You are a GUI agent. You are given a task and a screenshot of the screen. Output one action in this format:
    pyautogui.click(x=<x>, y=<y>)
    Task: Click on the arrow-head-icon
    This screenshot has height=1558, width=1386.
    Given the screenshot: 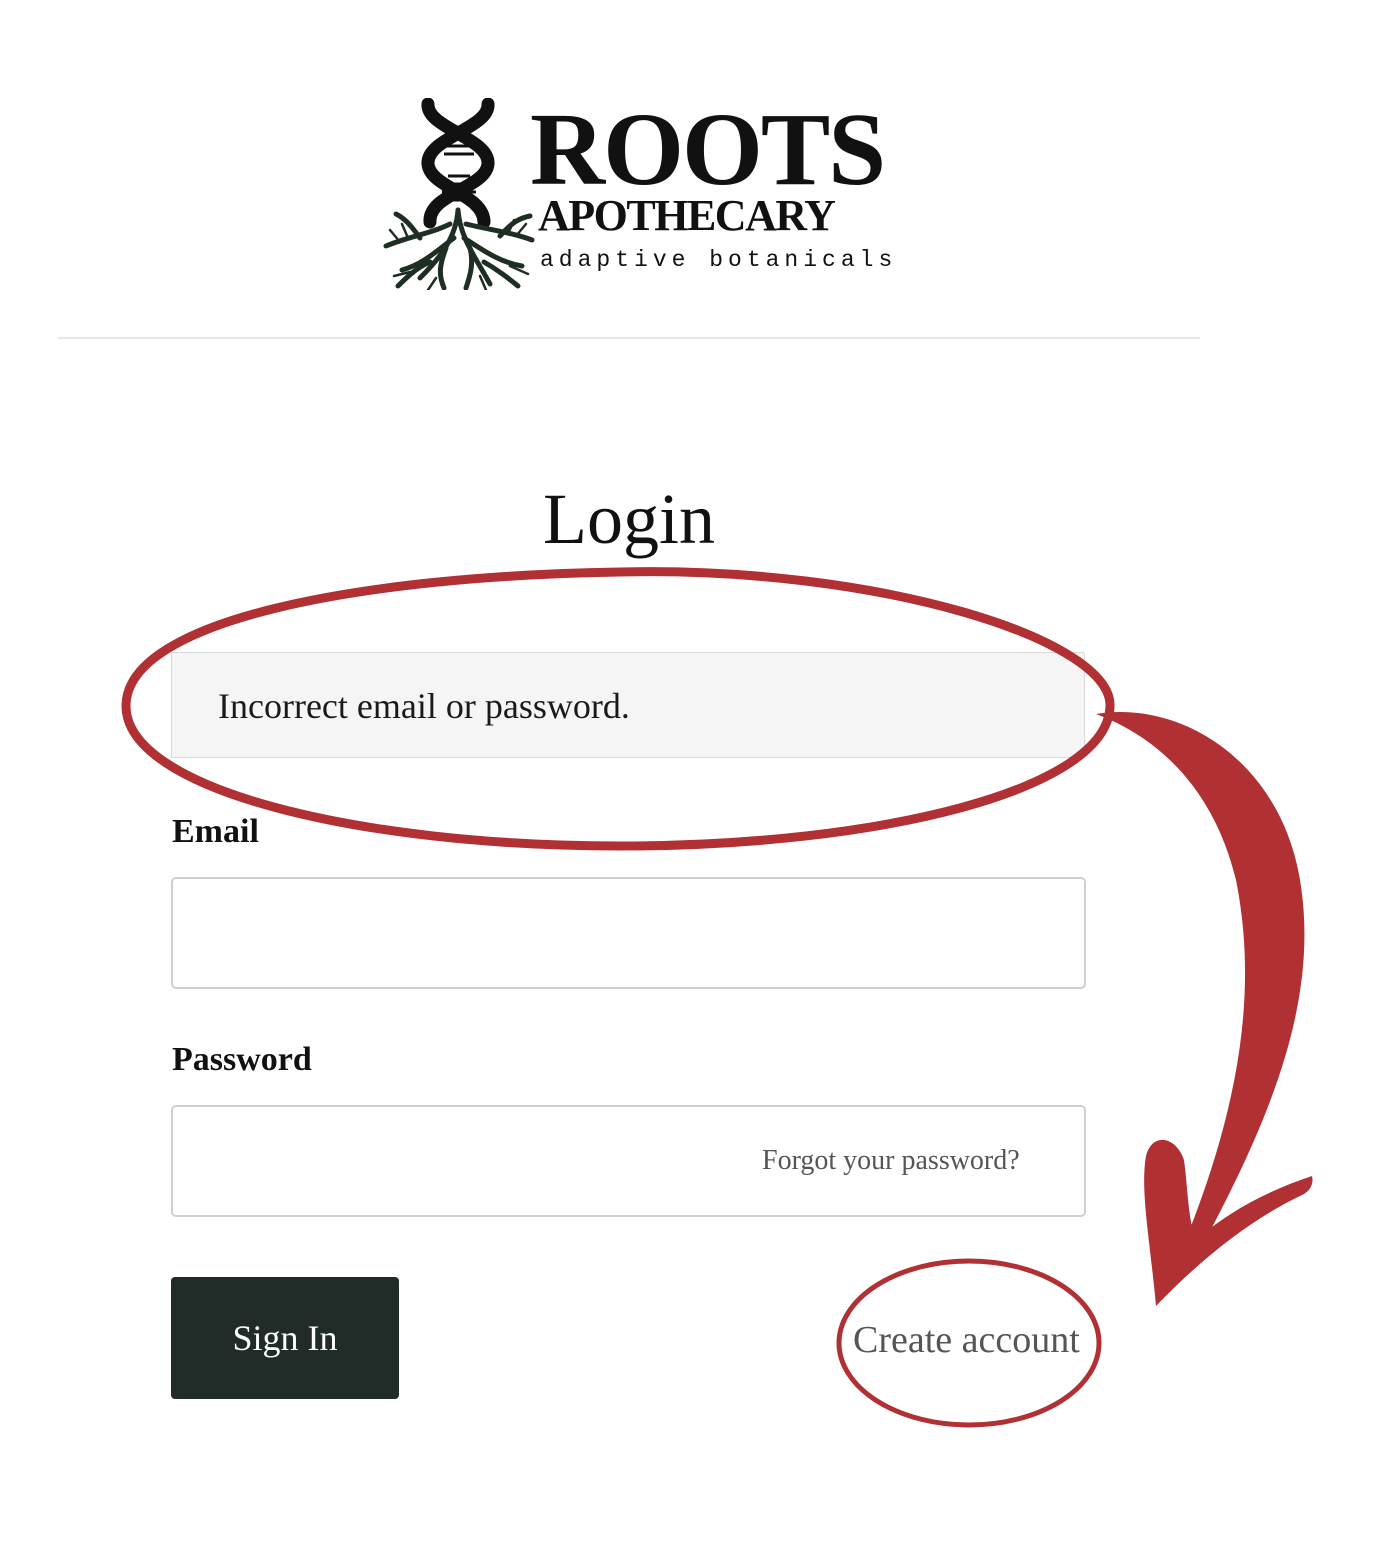 What is the action you would take?
    pyautogui.click(x=1228, y=1222)
    